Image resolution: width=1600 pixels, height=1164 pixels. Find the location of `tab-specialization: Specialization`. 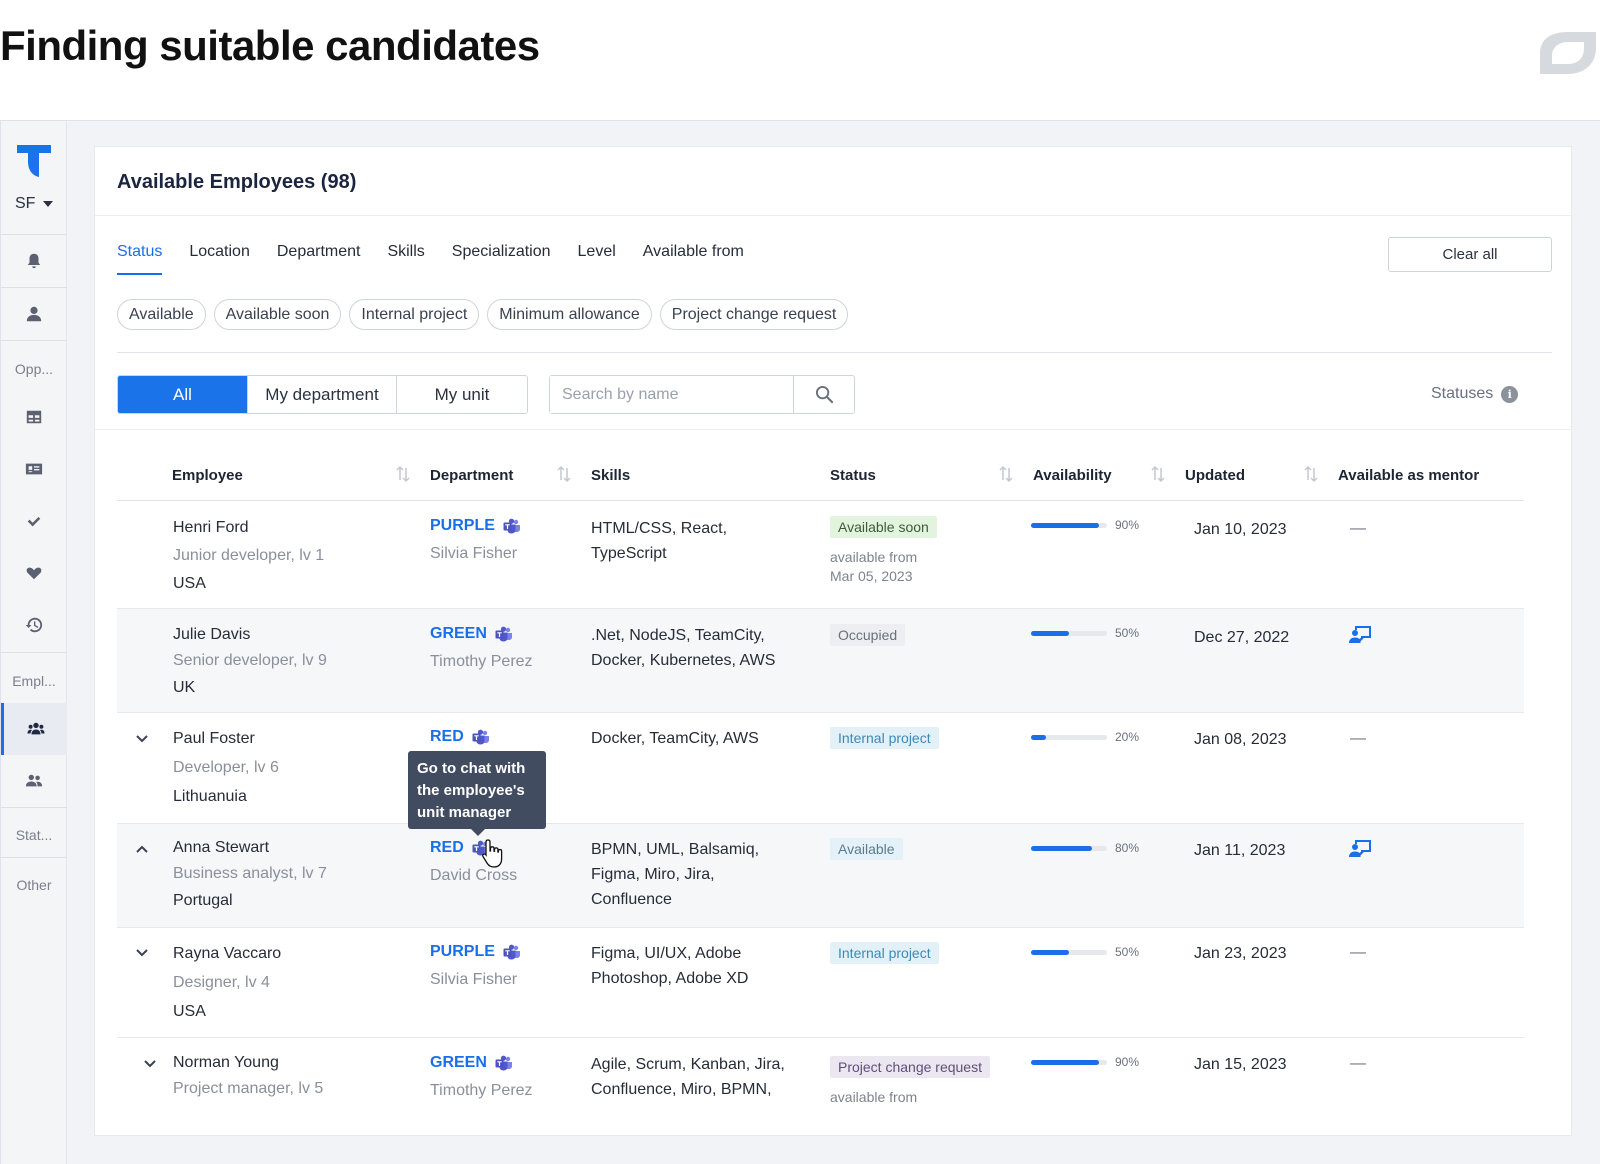

tab-specialization: Specialization is located at coordinates (501, 259).